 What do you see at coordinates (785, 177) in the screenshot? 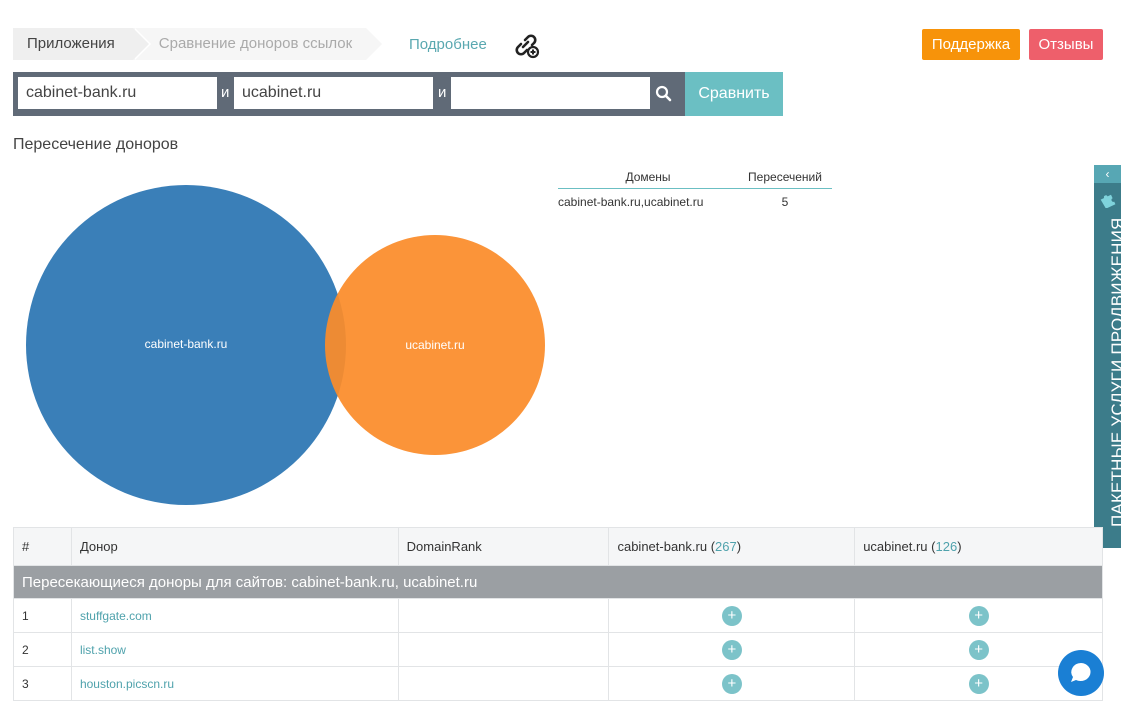
I see `header-intersections: Пересечений` at bounding box center [785, 177].